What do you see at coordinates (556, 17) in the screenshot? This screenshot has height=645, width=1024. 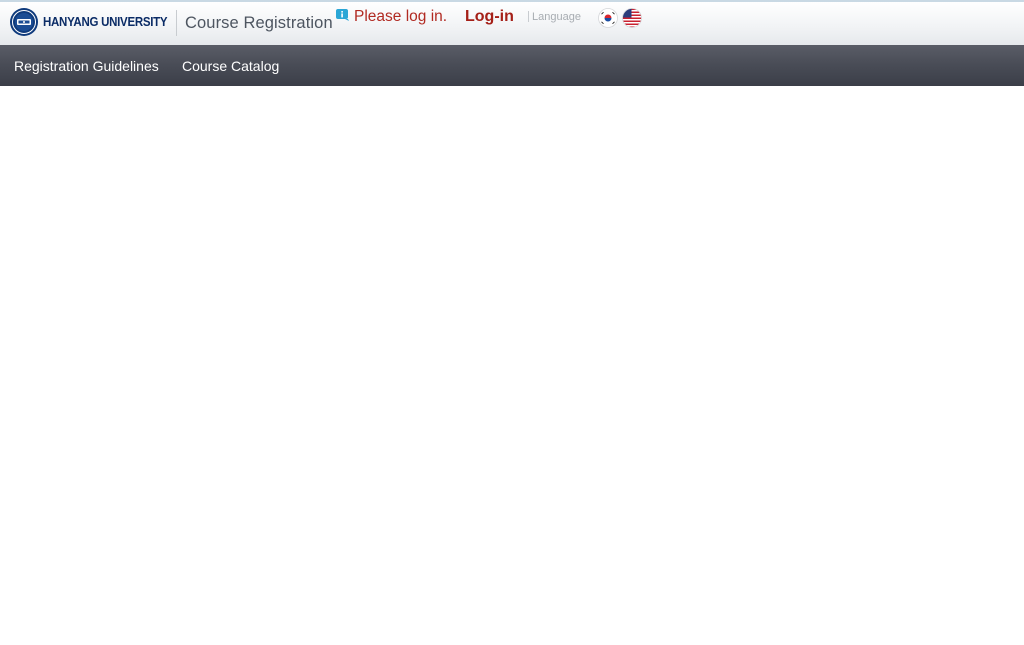 I see `language-label: Language` at bounding box center [556, 17].